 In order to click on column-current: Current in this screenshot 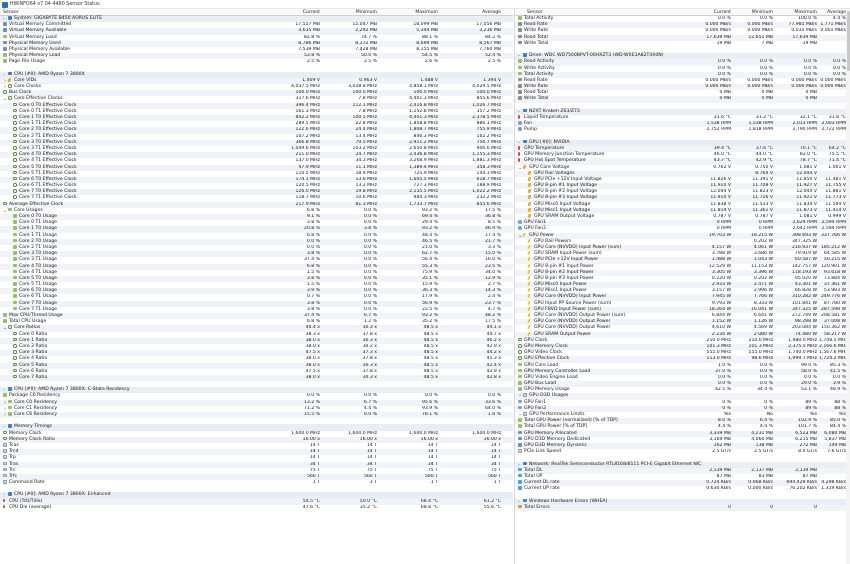, I will do `click(295, 12)`.